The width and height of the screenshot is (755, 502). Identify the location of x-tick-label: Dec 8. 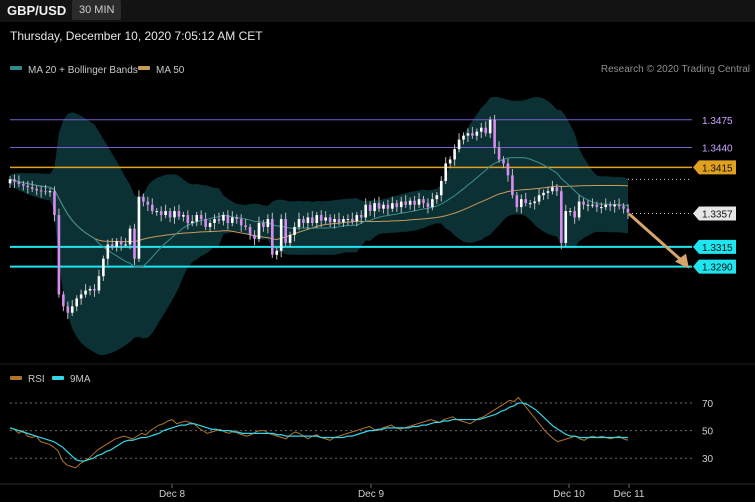
(172, 494).